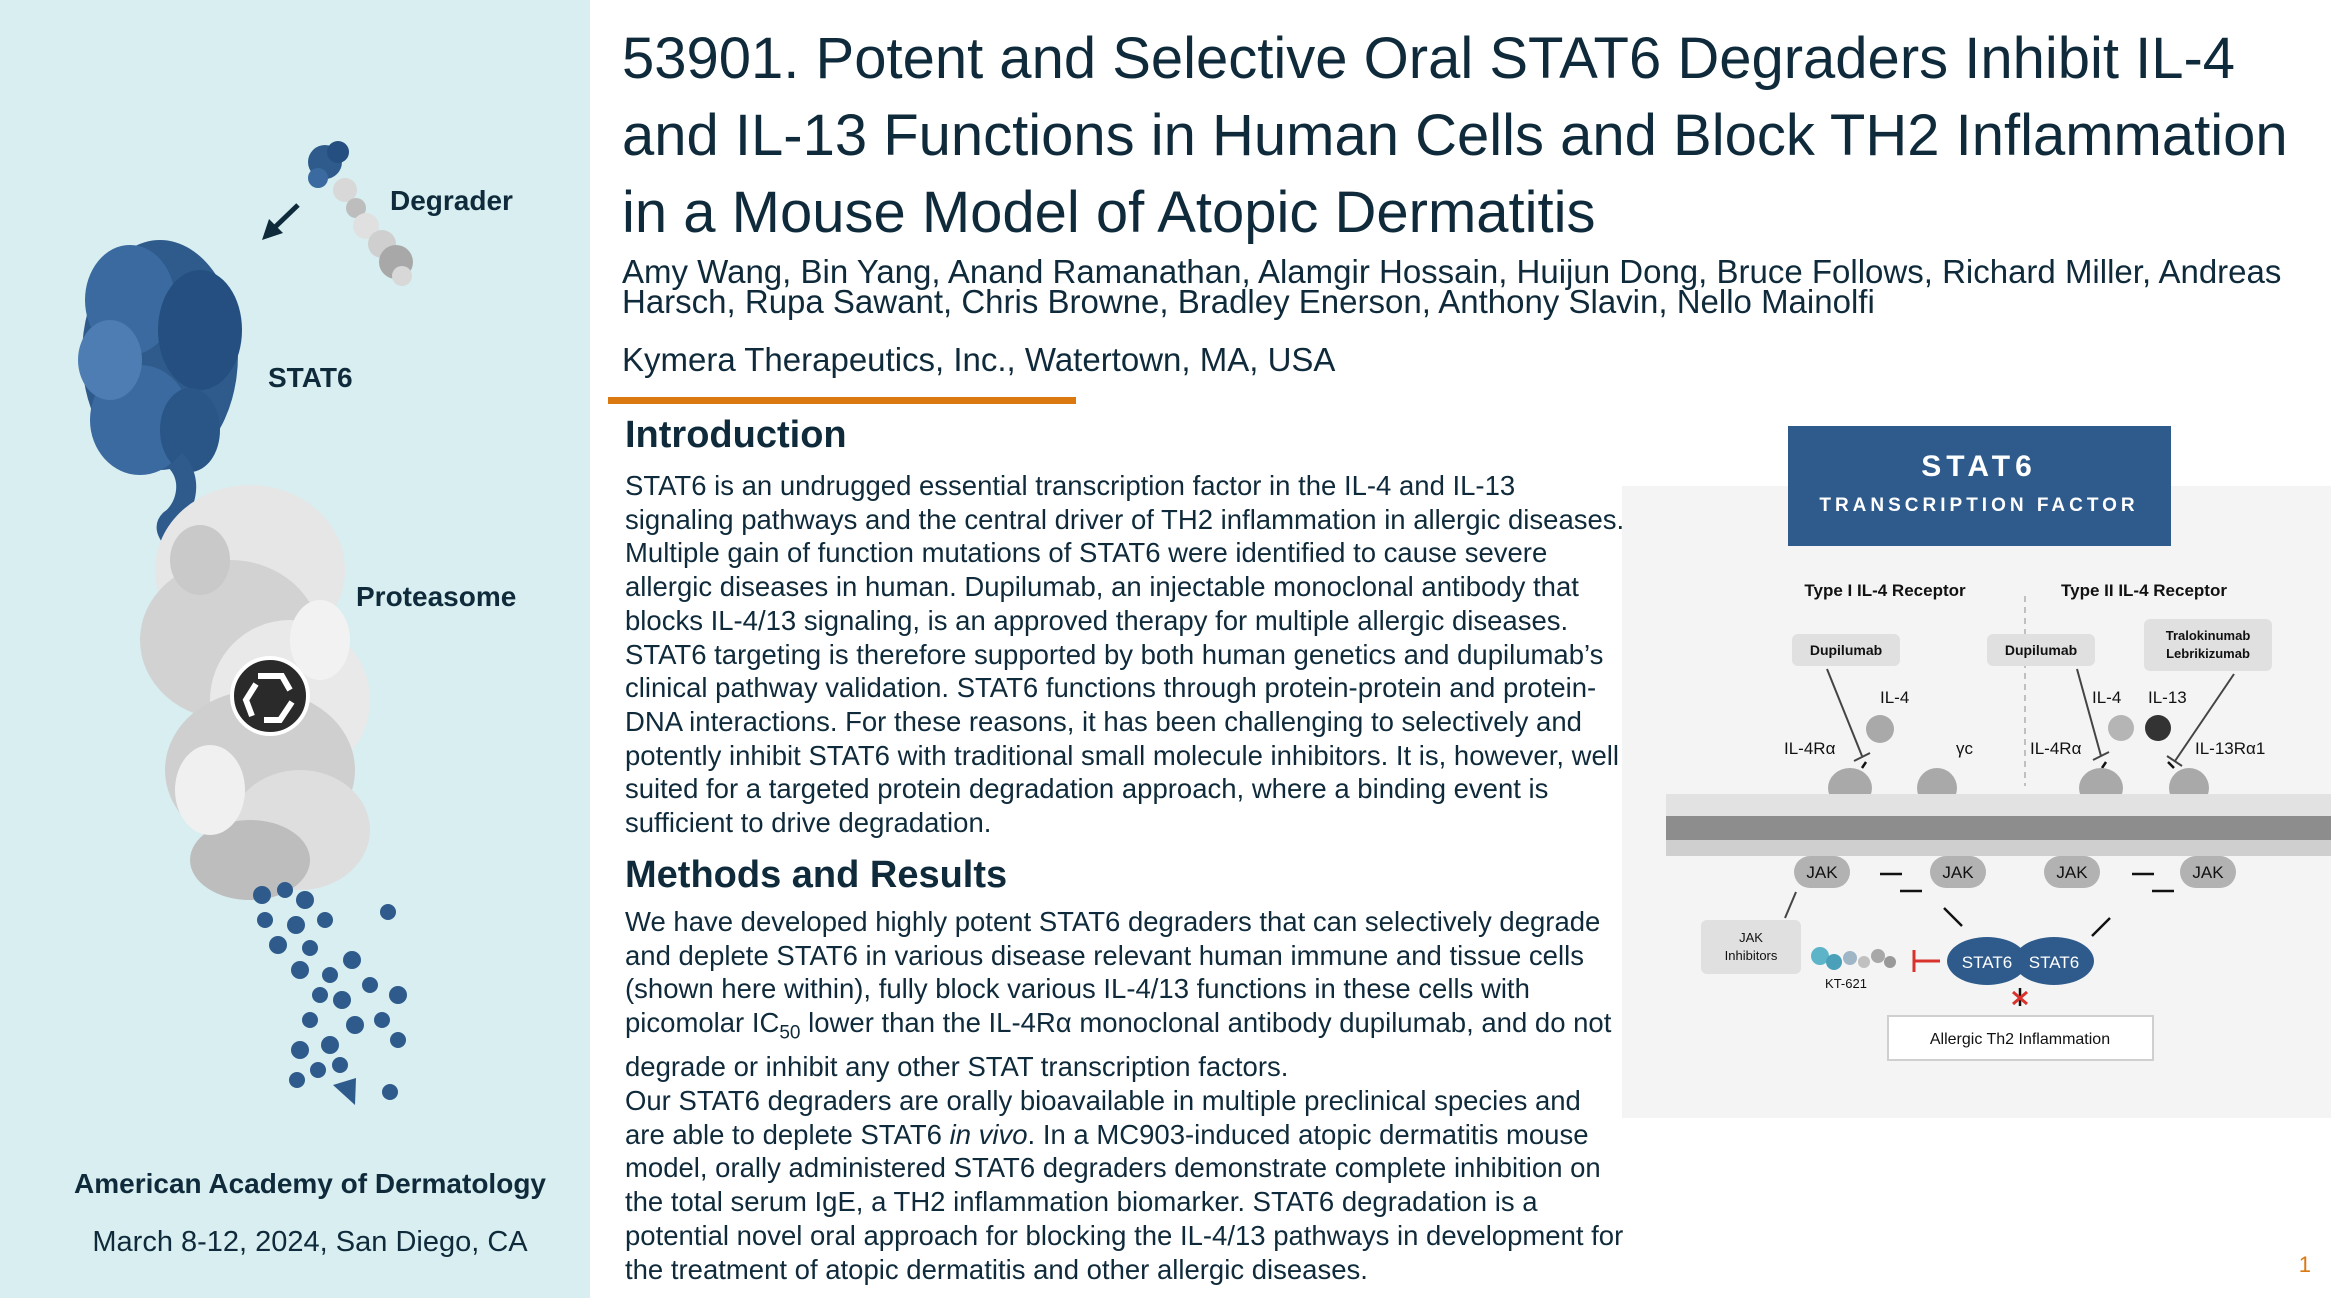 This screenshot has width=2331, height=1298. I want to click on banner-subtitle: TRANSCRIPTION FACTOR, so click(1978, 505).